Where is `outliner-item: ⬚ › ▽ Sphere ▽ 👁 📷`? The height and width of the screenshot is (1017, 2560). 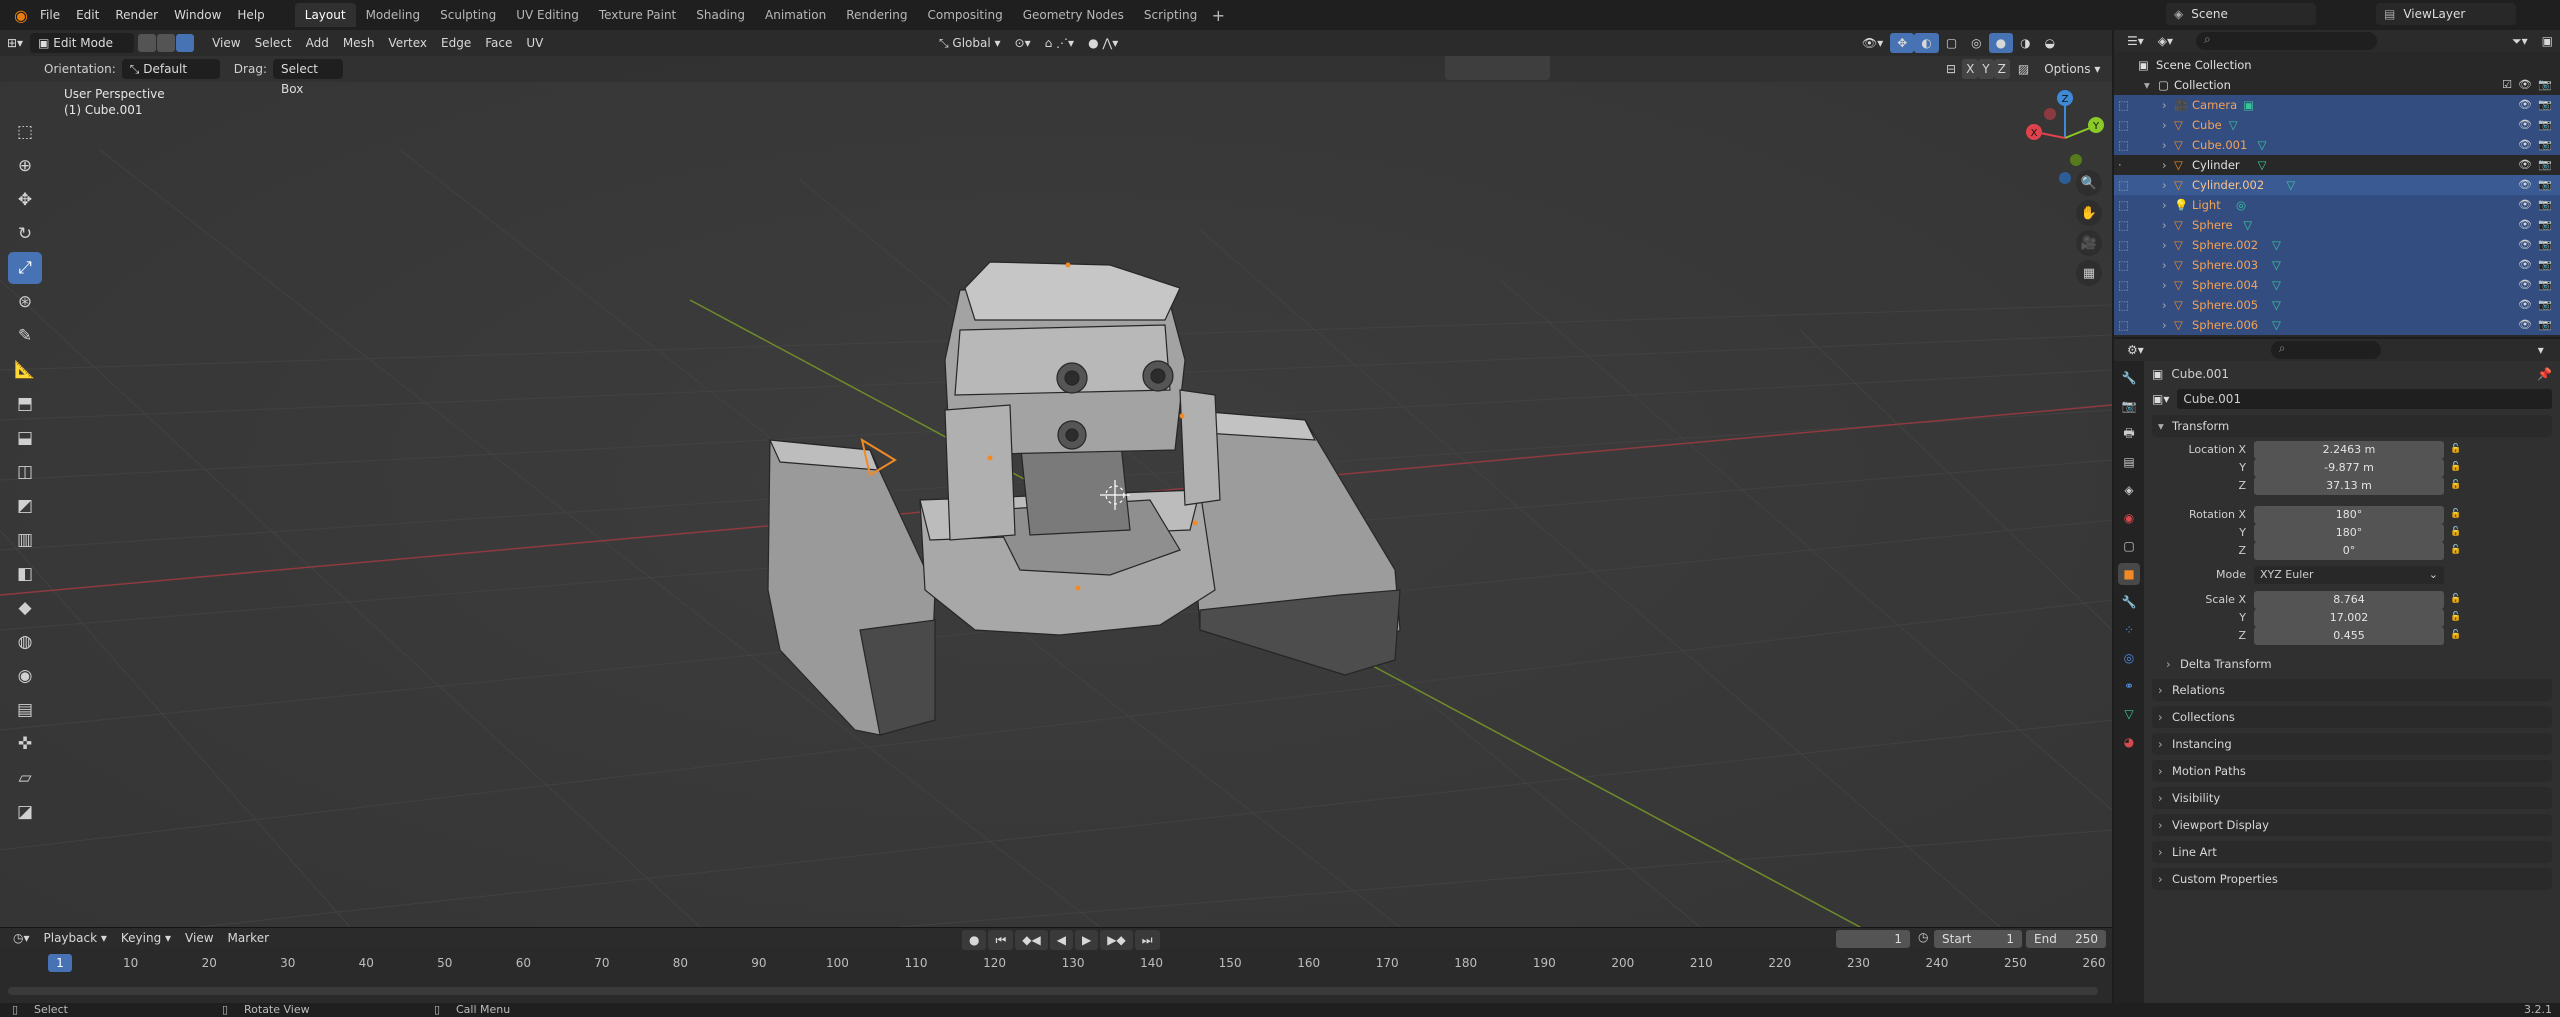 outliner-item: ⬚ › ▽ Sphere ▽ 👁 📷 is located at coordinates (2337, 225).